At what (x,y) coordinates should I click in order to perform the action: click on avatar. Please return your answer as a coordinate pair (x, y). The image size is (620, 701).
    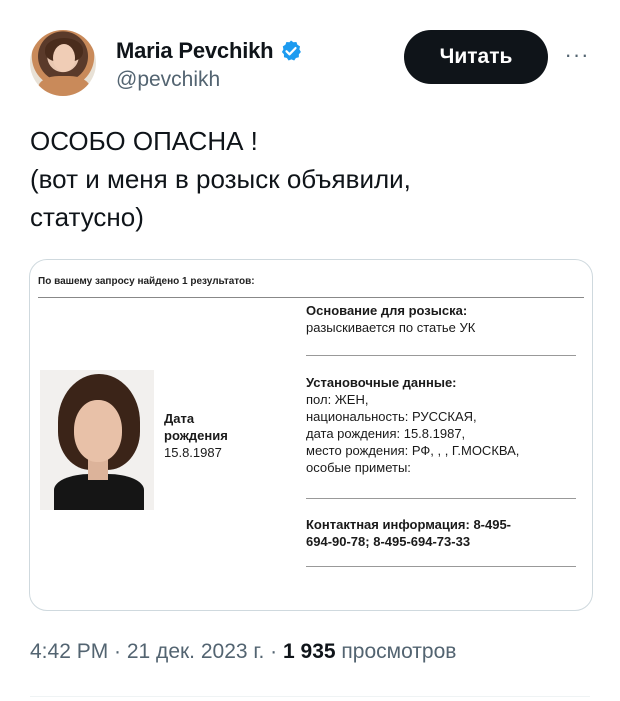
    Looking at the image, I should click on (63, 63).